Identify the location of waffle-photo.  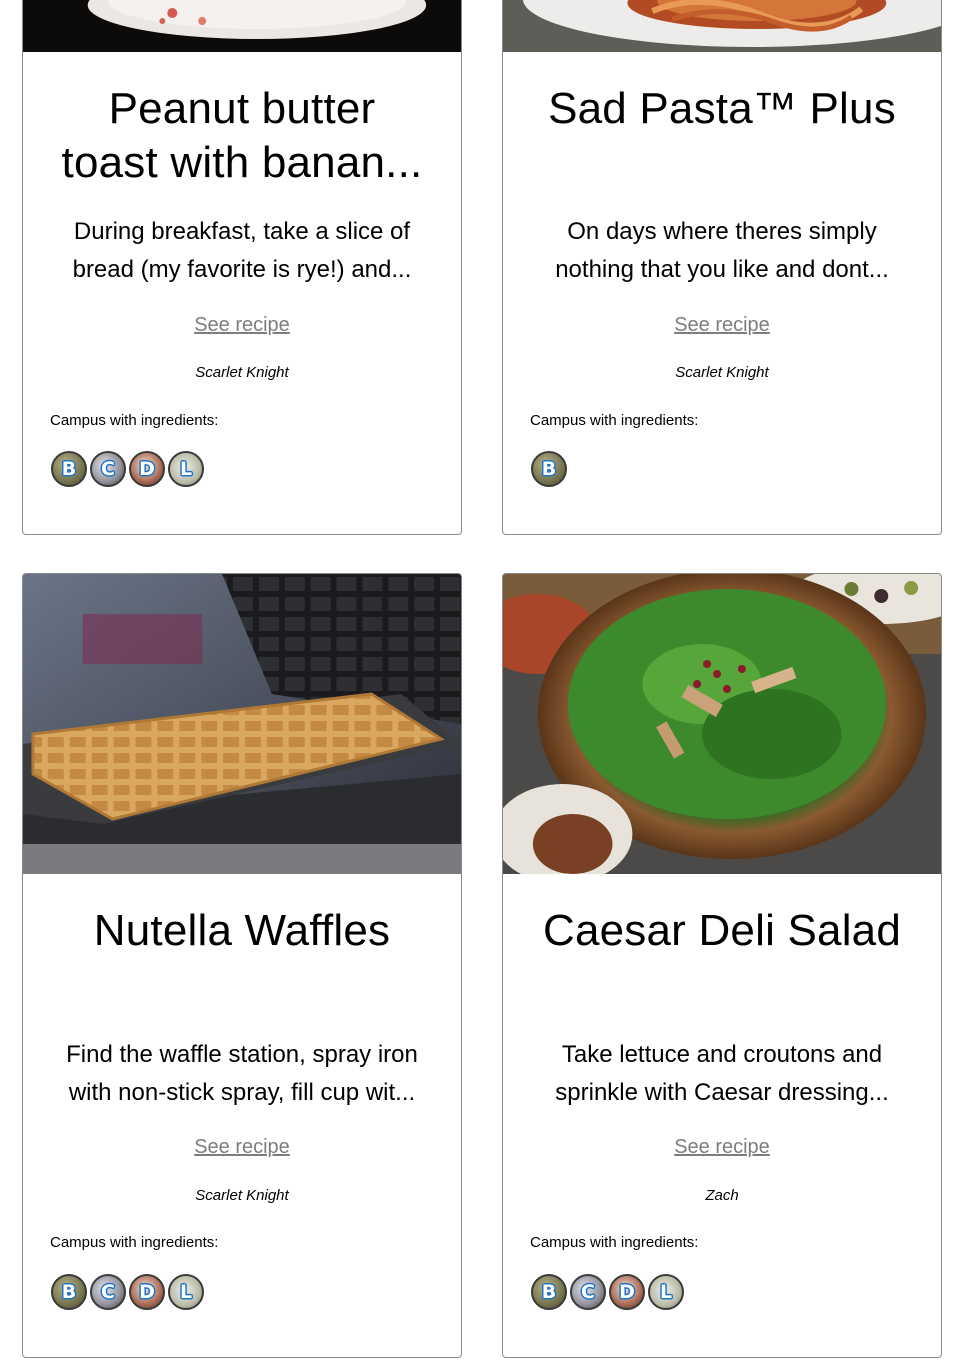
(242, 724).